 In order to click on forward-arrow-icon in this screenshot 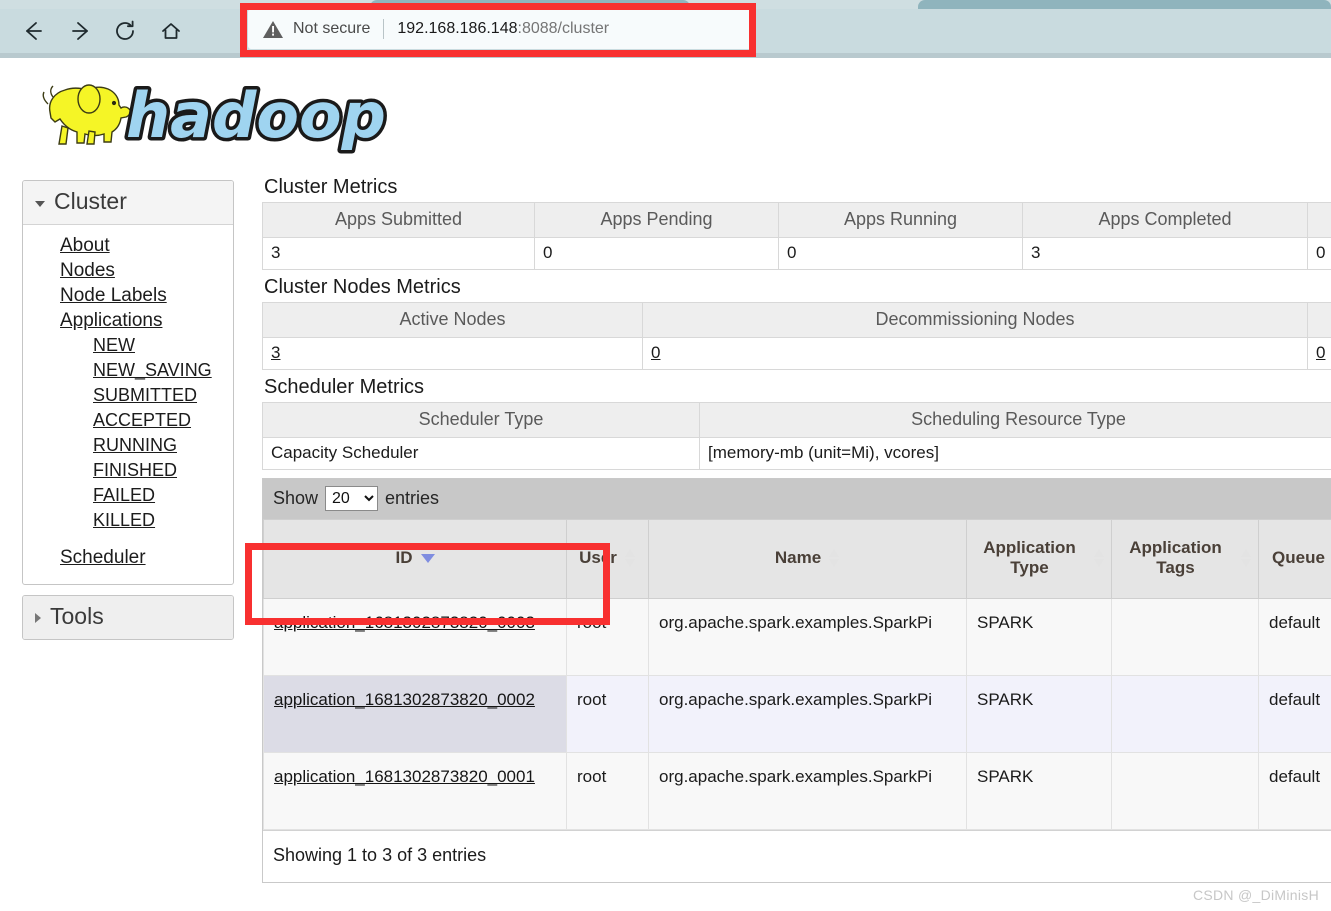, I will do `click(79, 31)`.